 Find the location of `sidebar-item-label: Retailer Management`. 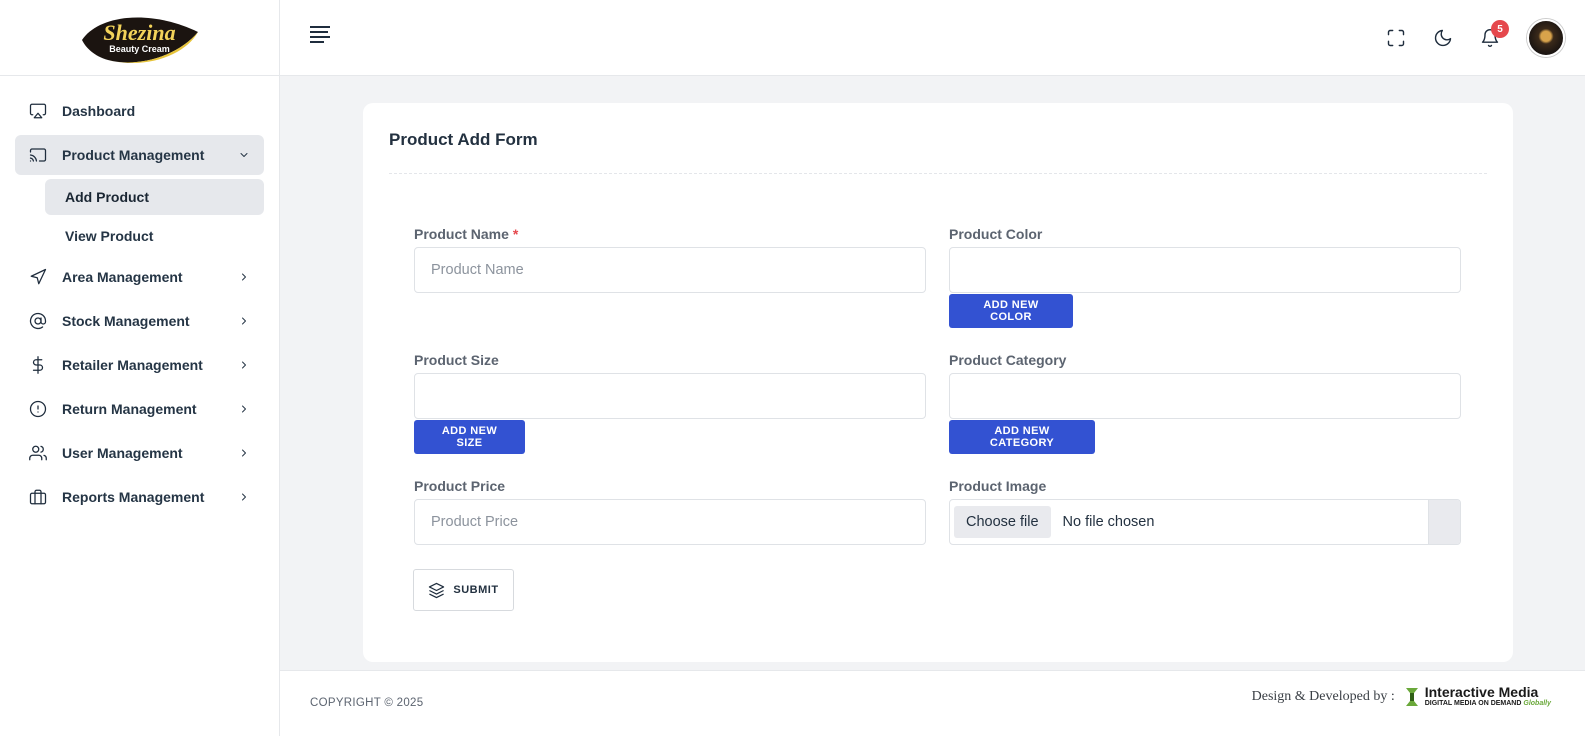

sidebar-item-label: Retailer Management is located at coordinates (132, 365).